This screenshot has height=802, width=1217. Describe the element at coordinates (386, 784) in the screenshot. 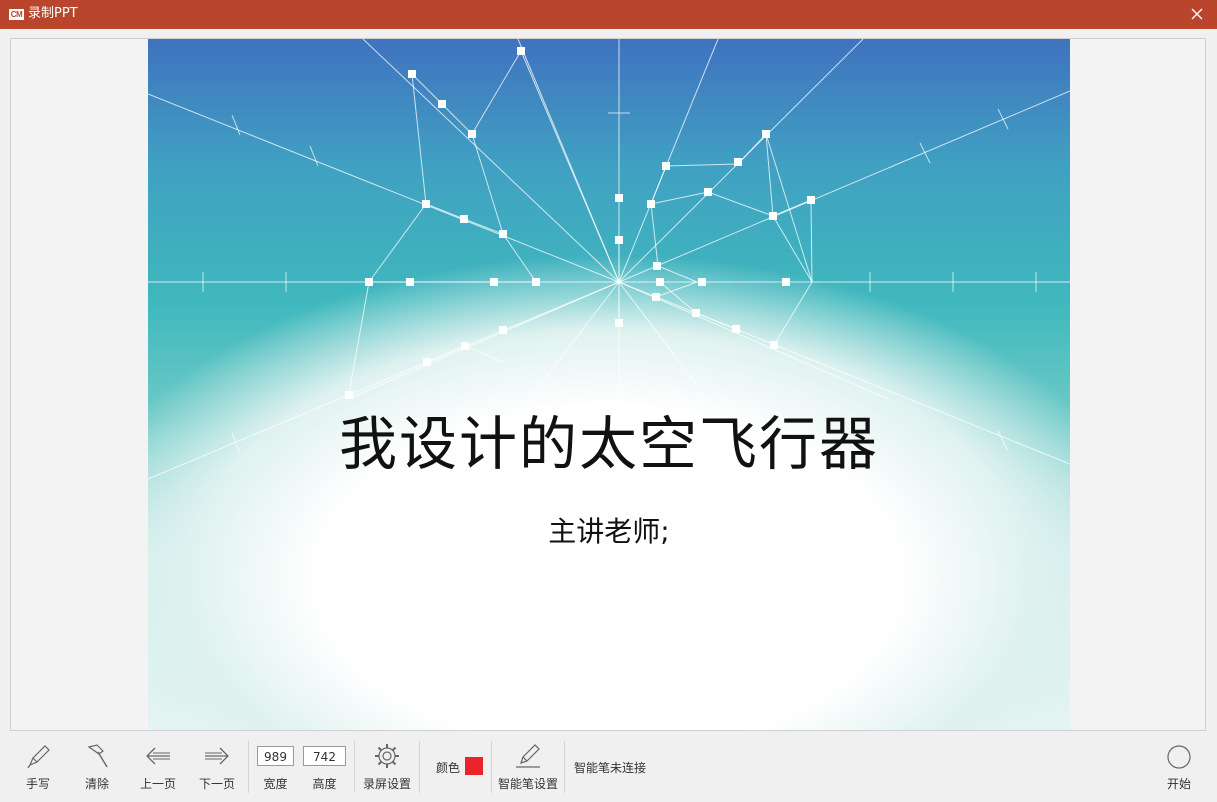

I see `screen-settings-label: 录屏设置` at that location.